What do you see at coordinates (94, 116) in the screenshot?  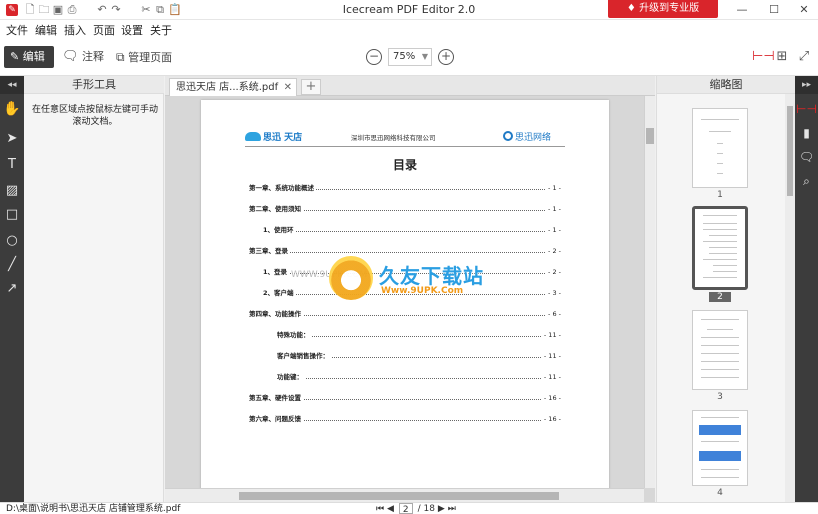 I see `tool-panel-description: 在任意区域点按鼠标左键可手动滚动文档。` at bounding box center [94, 116].